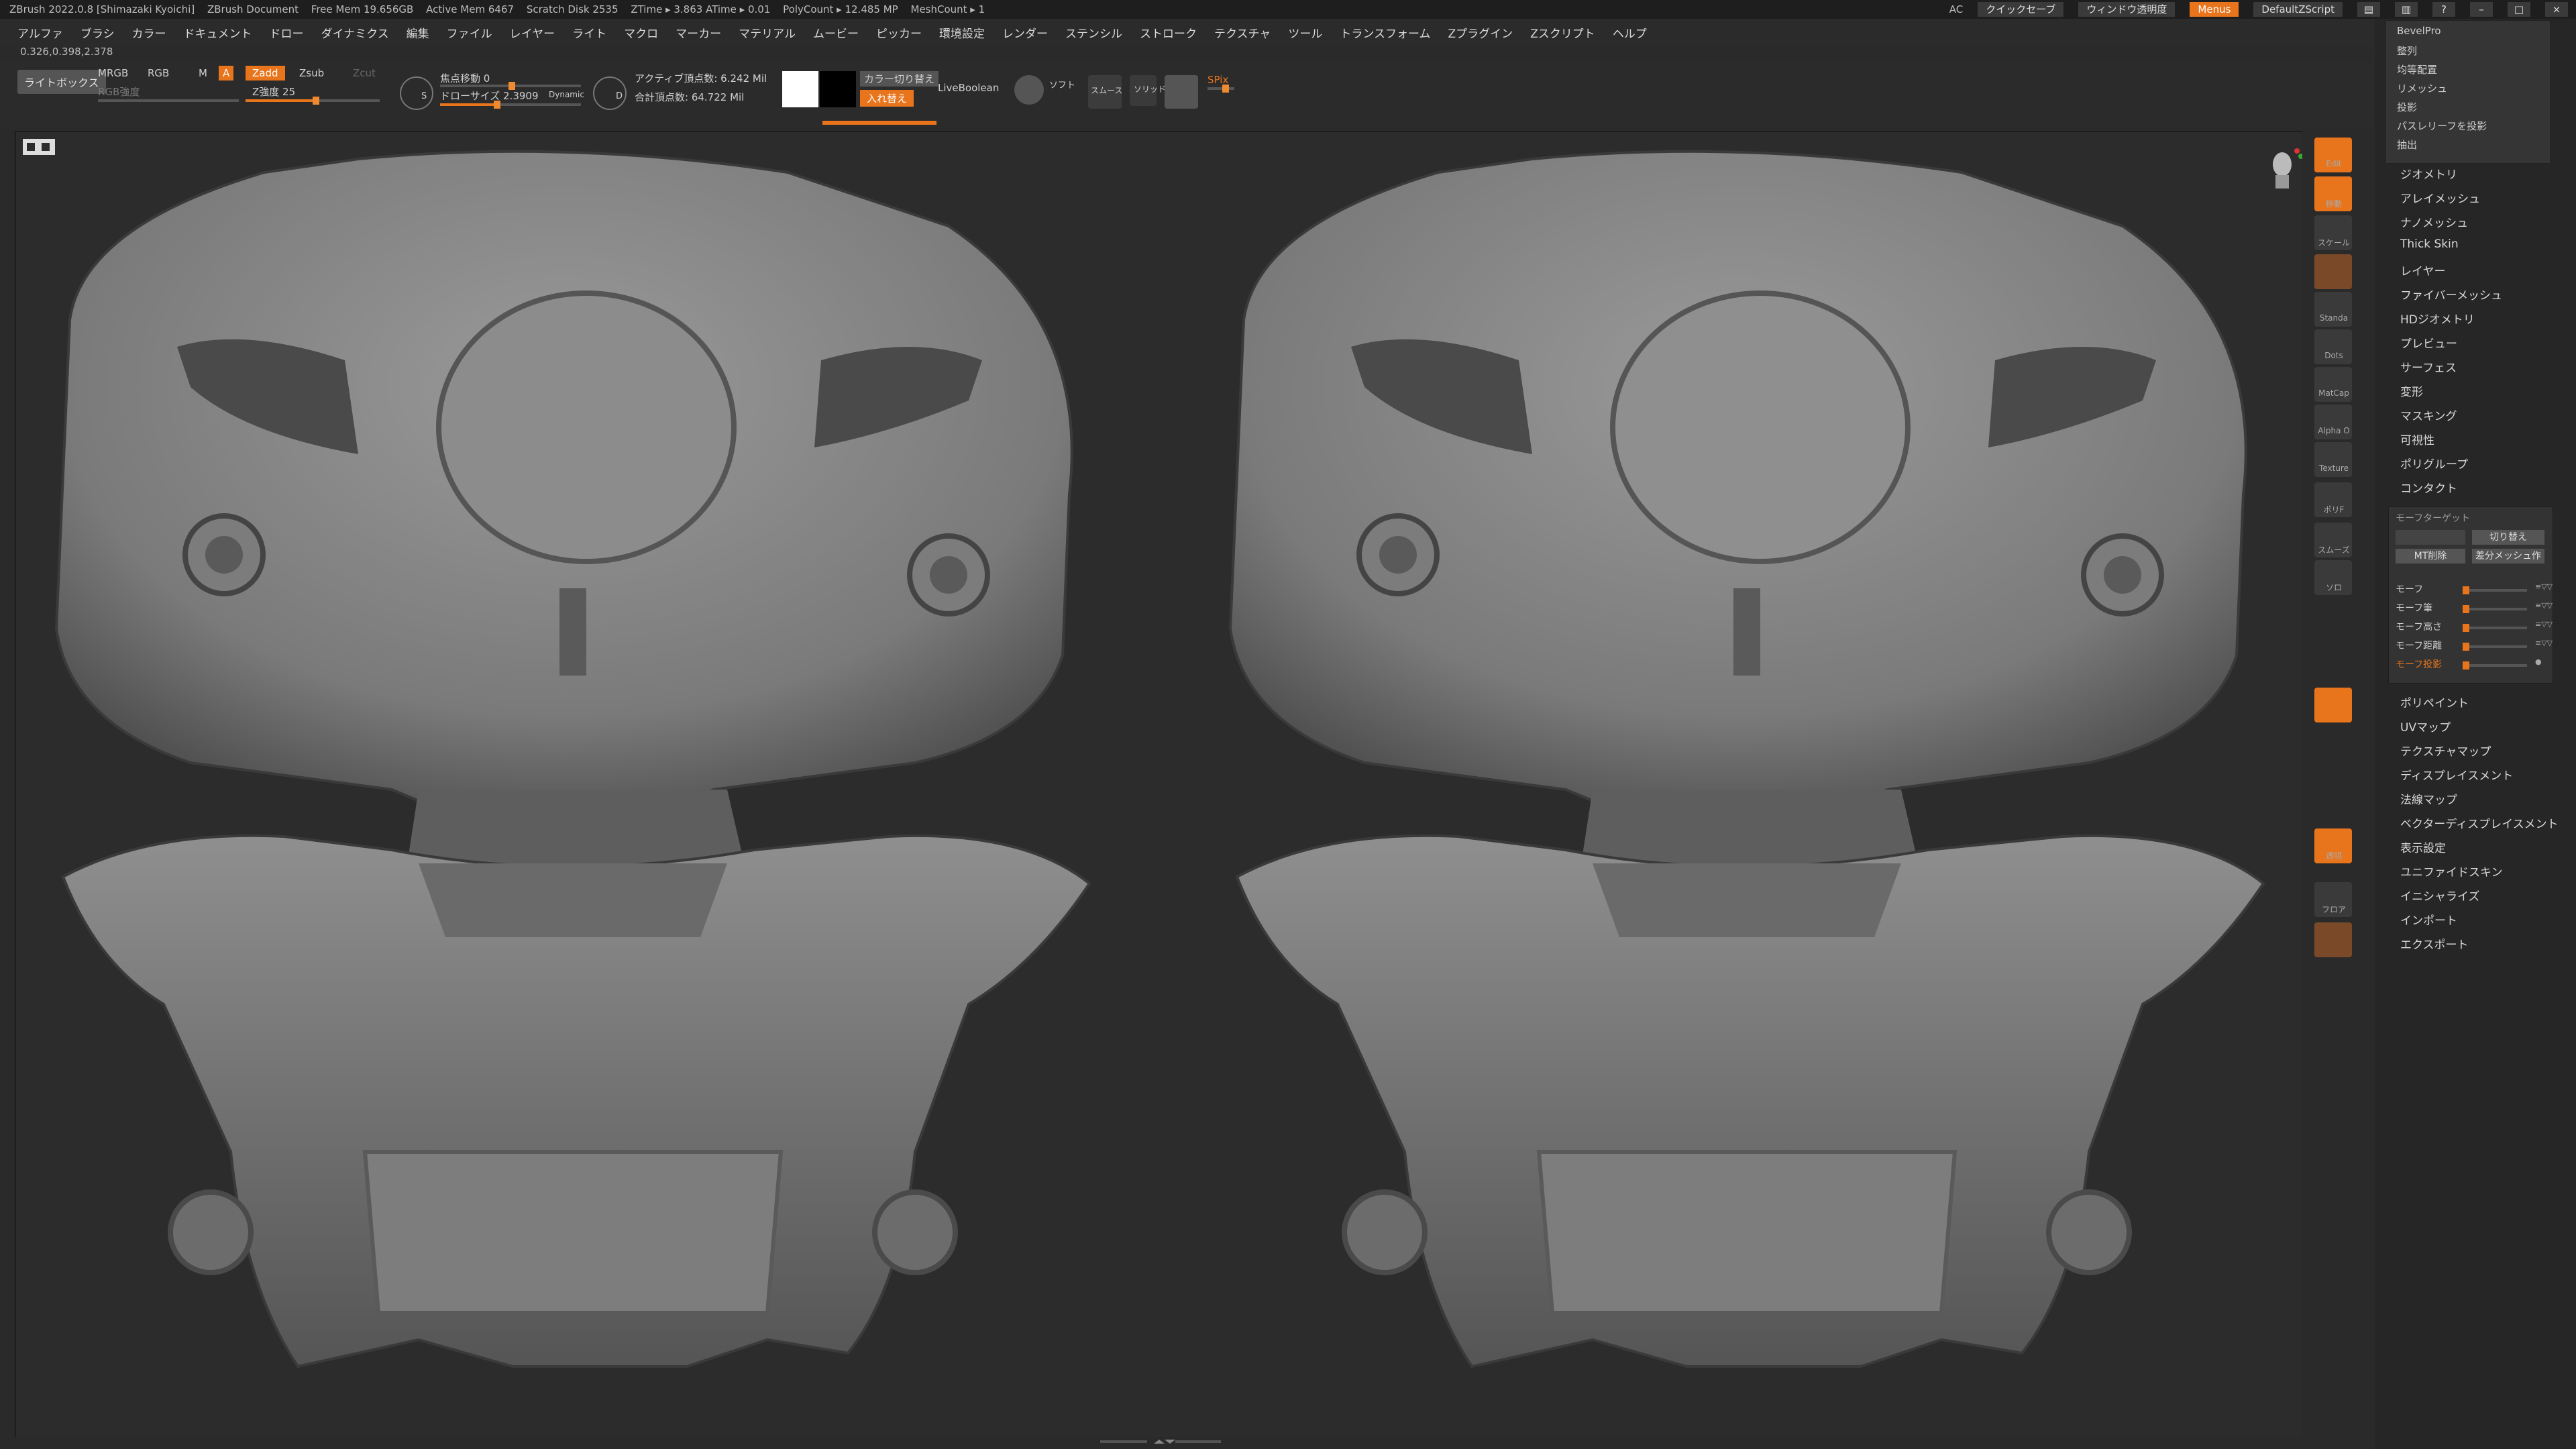  What do you see at coordinates (1148, 90) in the screenshot?
I see `lock-icon: ソリッド` at bounding box center [1148, 90].